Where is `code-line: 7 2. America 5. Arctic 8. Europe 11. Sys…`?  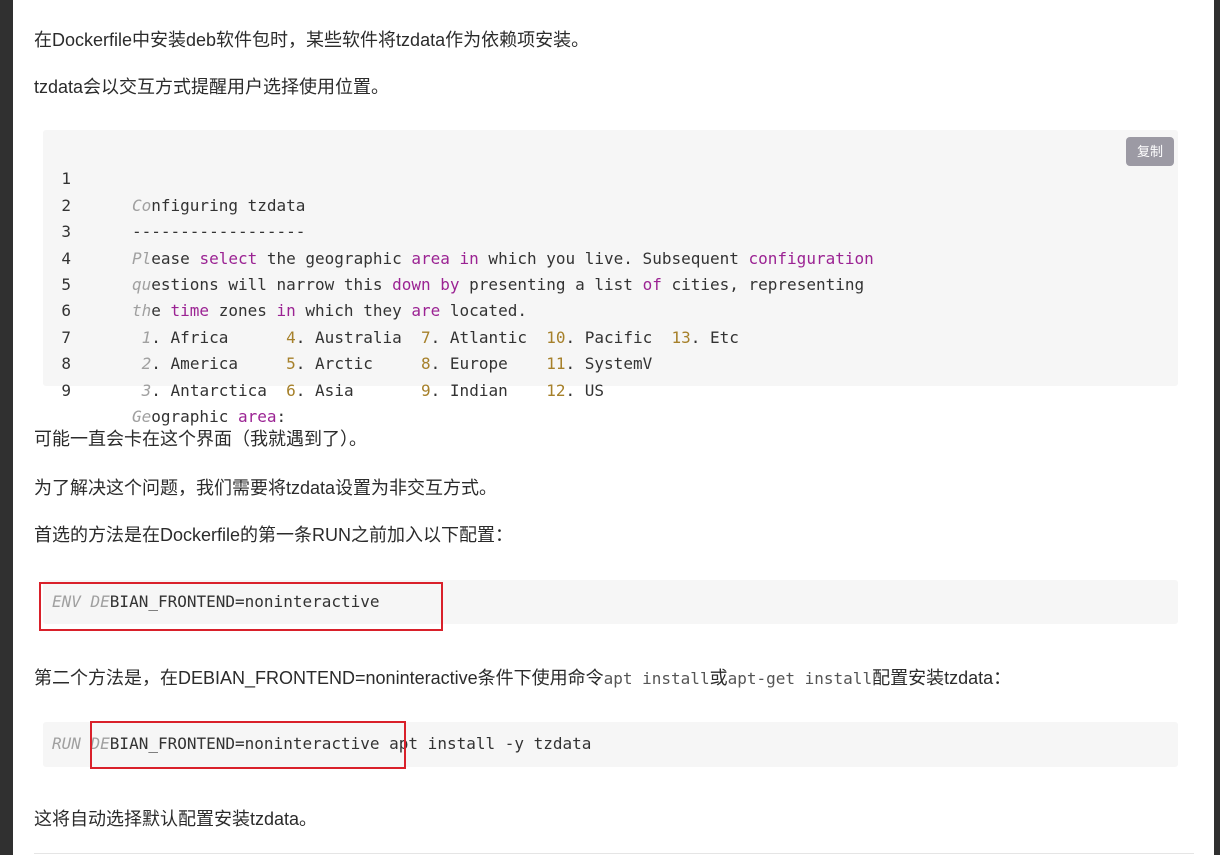 code-line: 7 2. America 5. Arctic 8. Europe 11. Sys… is located at coordinates (610, 335).